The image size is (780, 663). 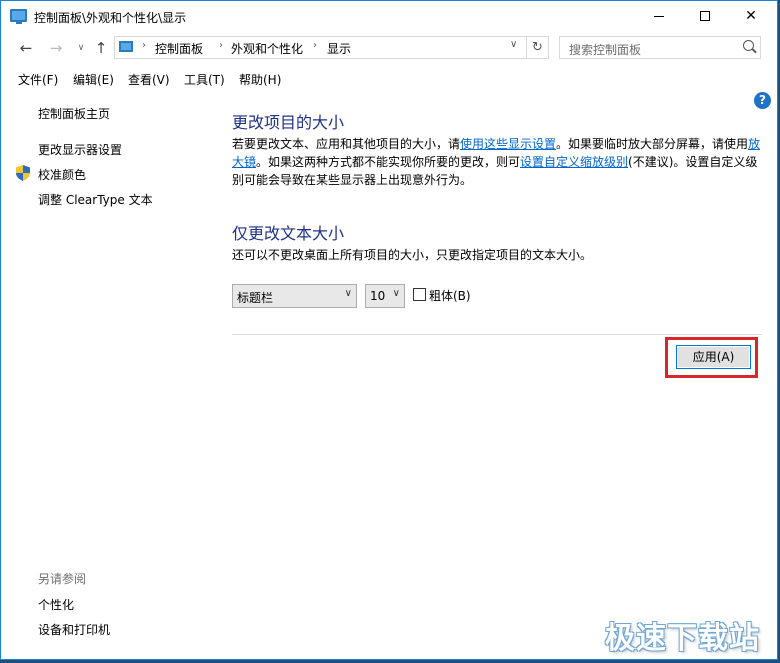 What do you see at coordinates (748, 45) in the screenshot?
I see `search-icon` at bounding box center [748, 45].